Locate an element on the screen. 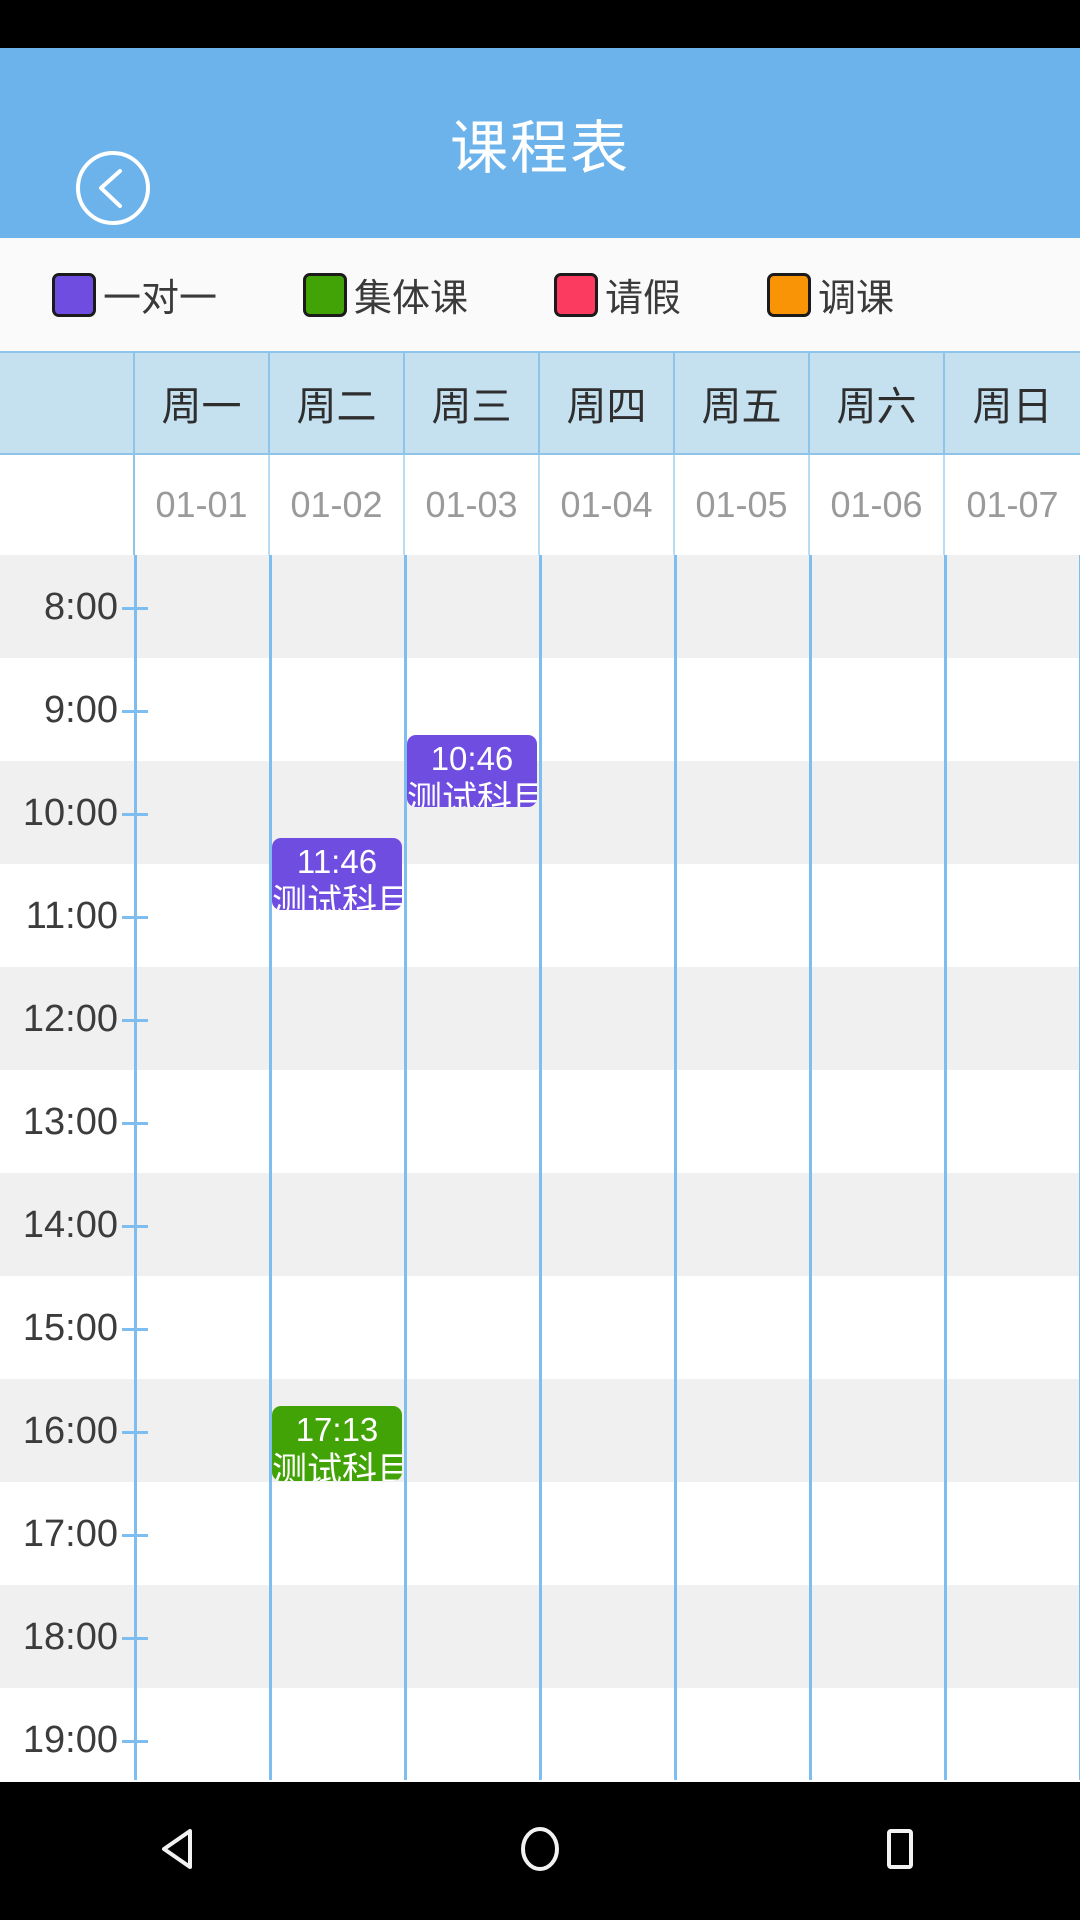  event-time: 10:46 is located at coordinates (472, 758).